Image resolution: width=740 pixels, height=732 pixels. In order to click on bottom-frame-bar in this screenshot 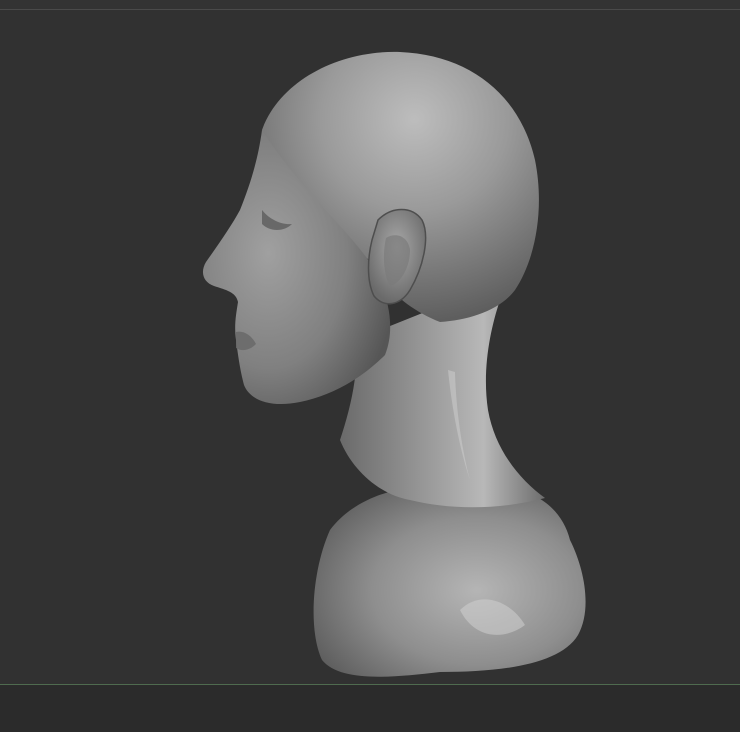, I will do `click(370, 708)`.